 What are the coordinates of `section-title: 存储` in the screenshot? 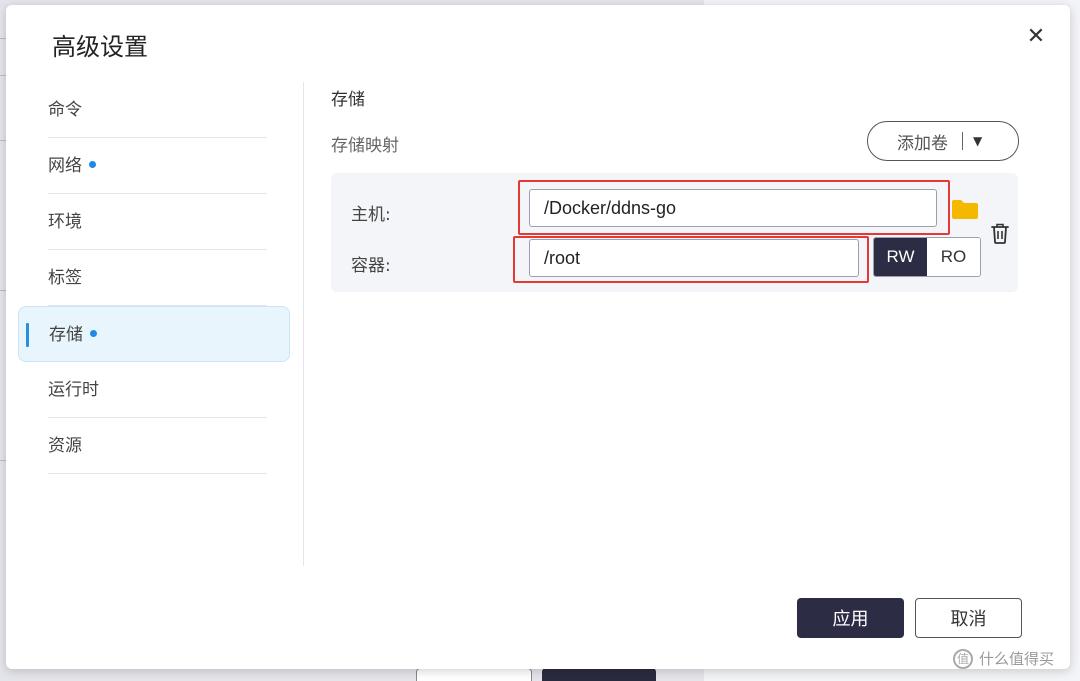 It's located at (348, 100).